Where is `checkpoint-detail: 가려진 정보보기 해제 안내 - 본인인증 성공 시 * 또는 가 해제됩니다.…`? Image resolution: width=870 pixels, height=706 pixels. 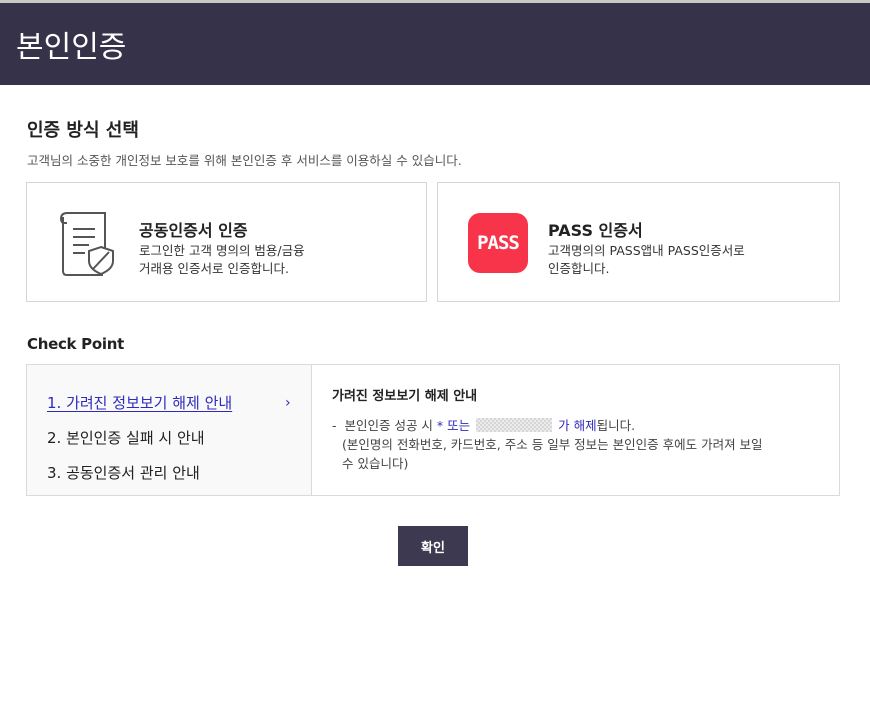
checkpoint-detail: 가려진 정보보기 해제 안내 - 본인인증 성공 시 * 또는 가 해제됩니다.… is located at coordinates (575, 430).